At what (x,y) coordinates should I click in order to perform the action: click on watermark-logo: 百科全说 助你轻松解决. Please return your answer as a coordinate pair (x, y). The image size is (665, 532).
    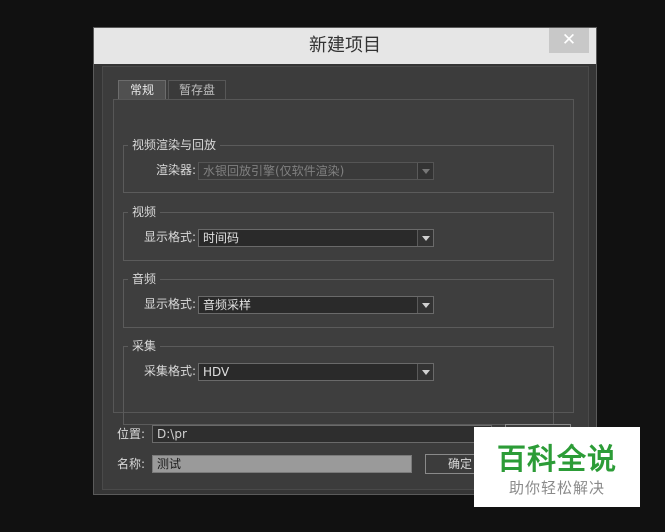
    Looking at the image, I should click on (557, 467).